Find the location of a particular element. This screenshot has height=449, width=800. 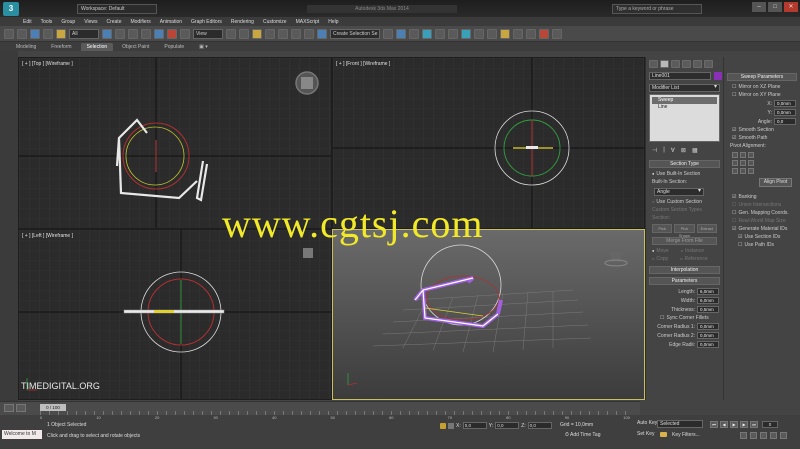

interpolation-rollout: Interpolation is located at coordinates (684, 270).